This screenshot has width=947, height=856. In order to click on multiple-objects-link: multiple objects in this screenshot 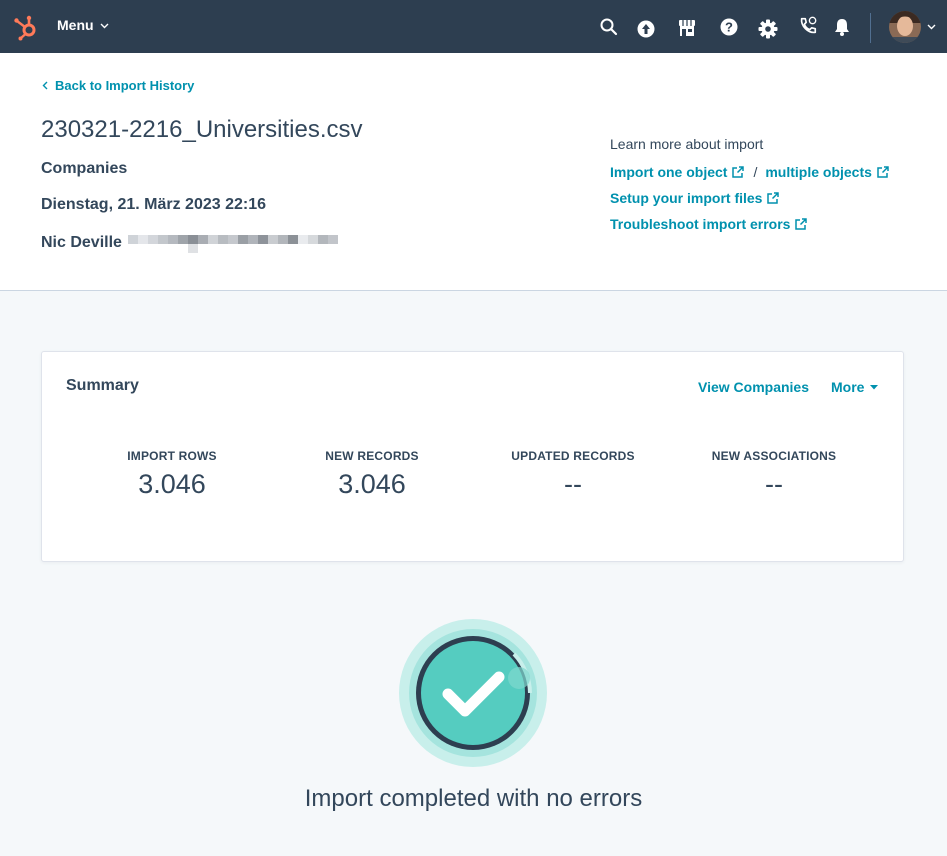, I will do `click(818, 172)`.